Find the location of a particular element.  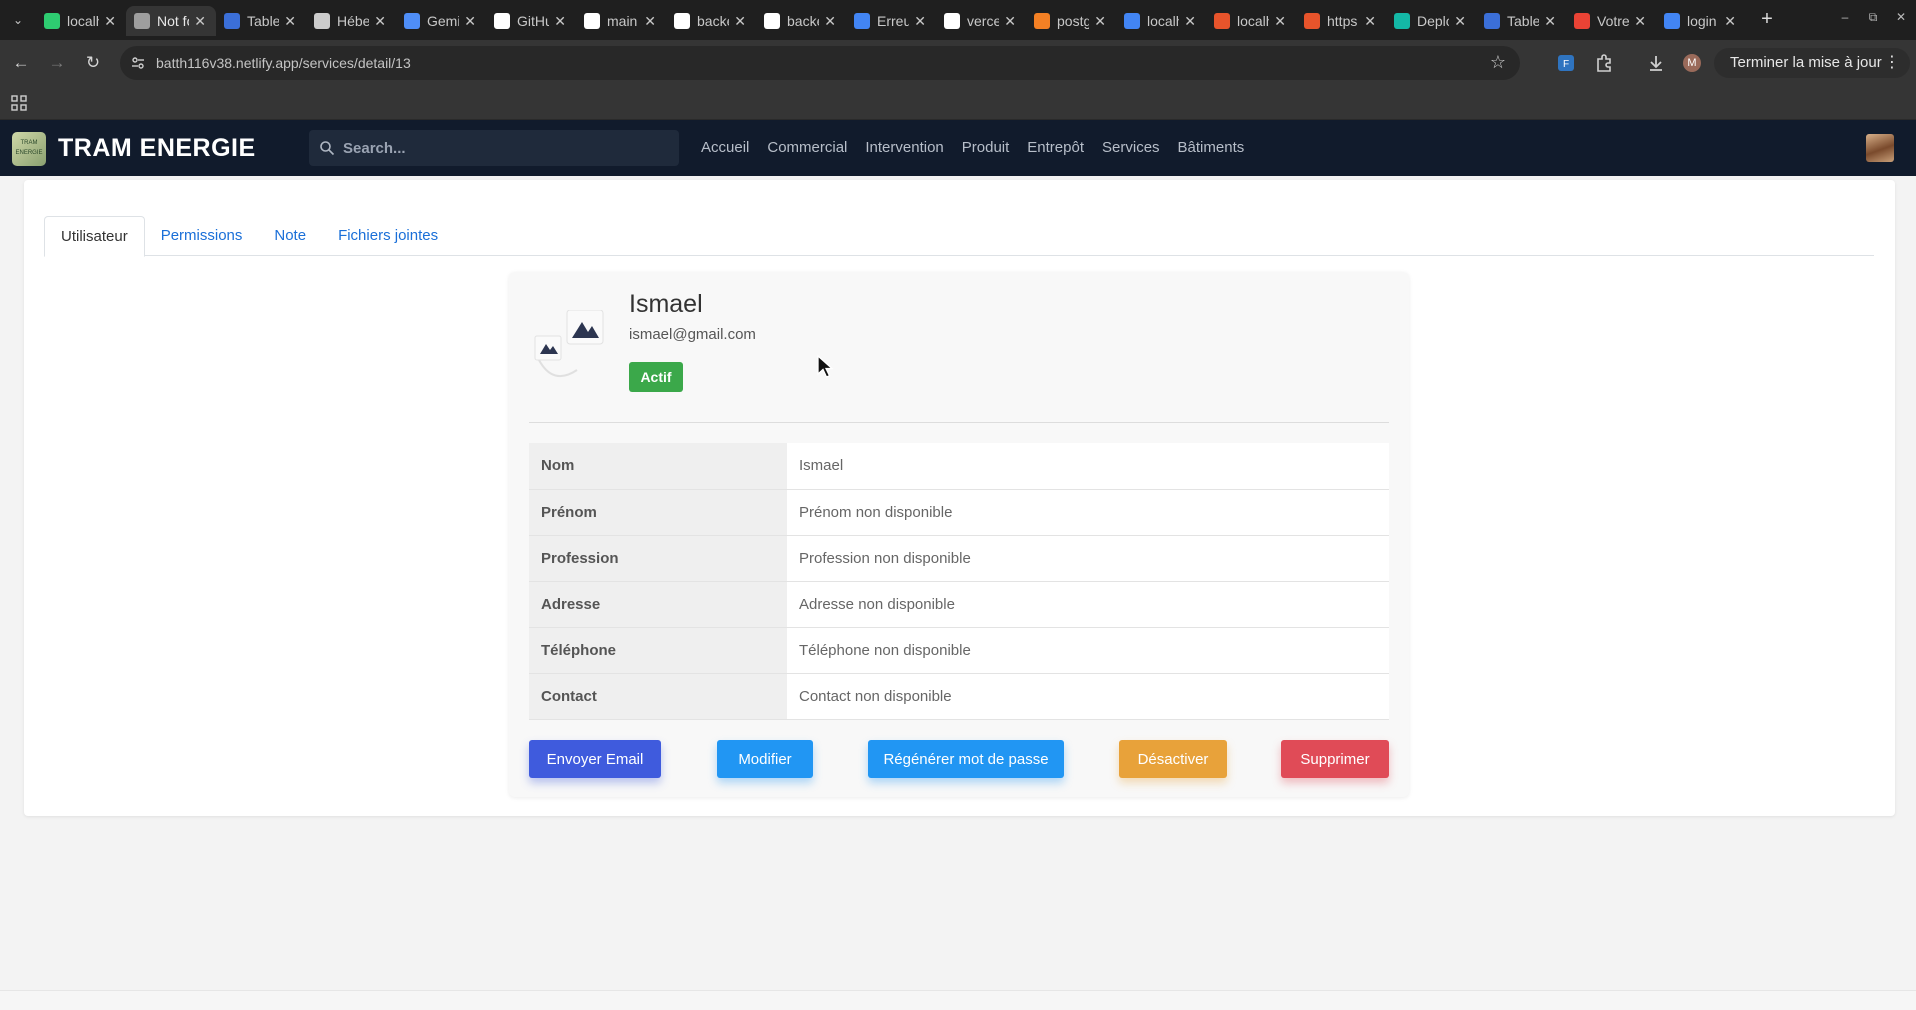

close-window-icon: ✕ is located at coordinates (1901, 17).